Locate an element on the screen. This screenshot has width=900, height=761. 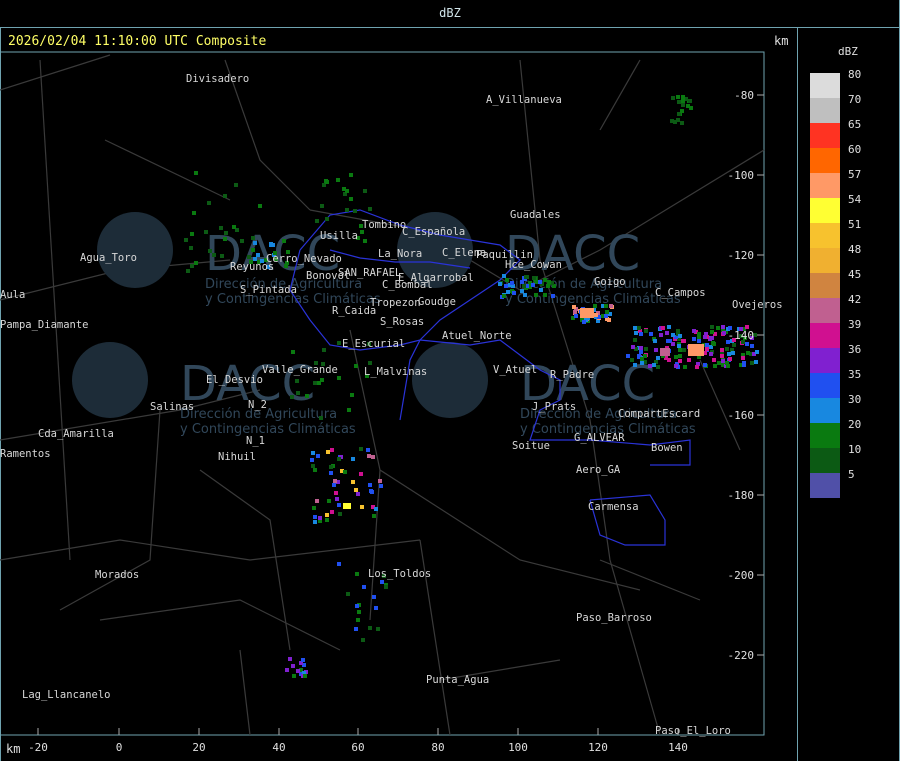
y-tick-label: -200 is located at coordinates (741, 575).